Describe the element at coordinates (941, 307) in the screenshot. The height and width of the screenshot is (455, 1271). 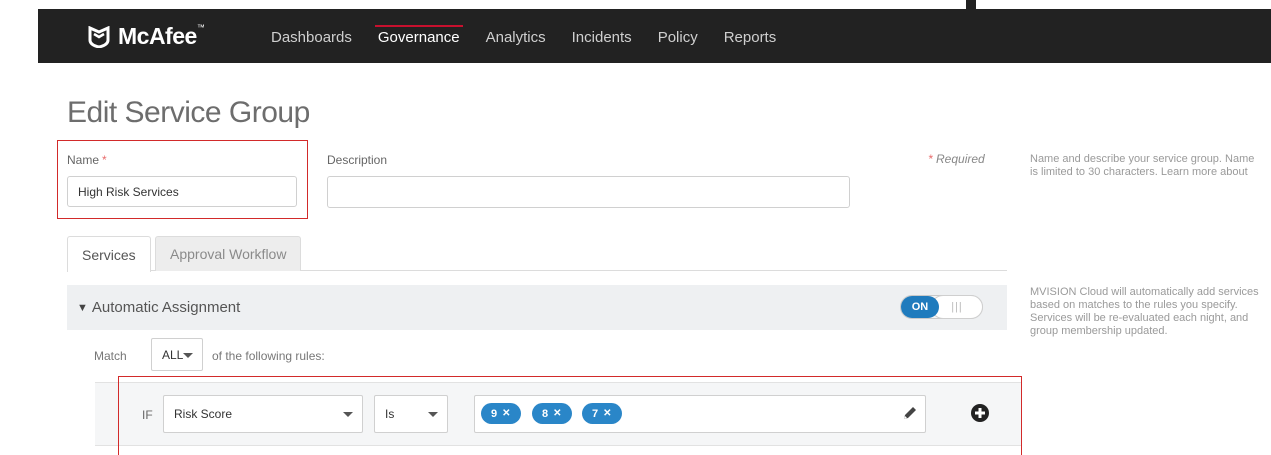
I see `automatic-assignment-toggle: ||| ON` at that location.